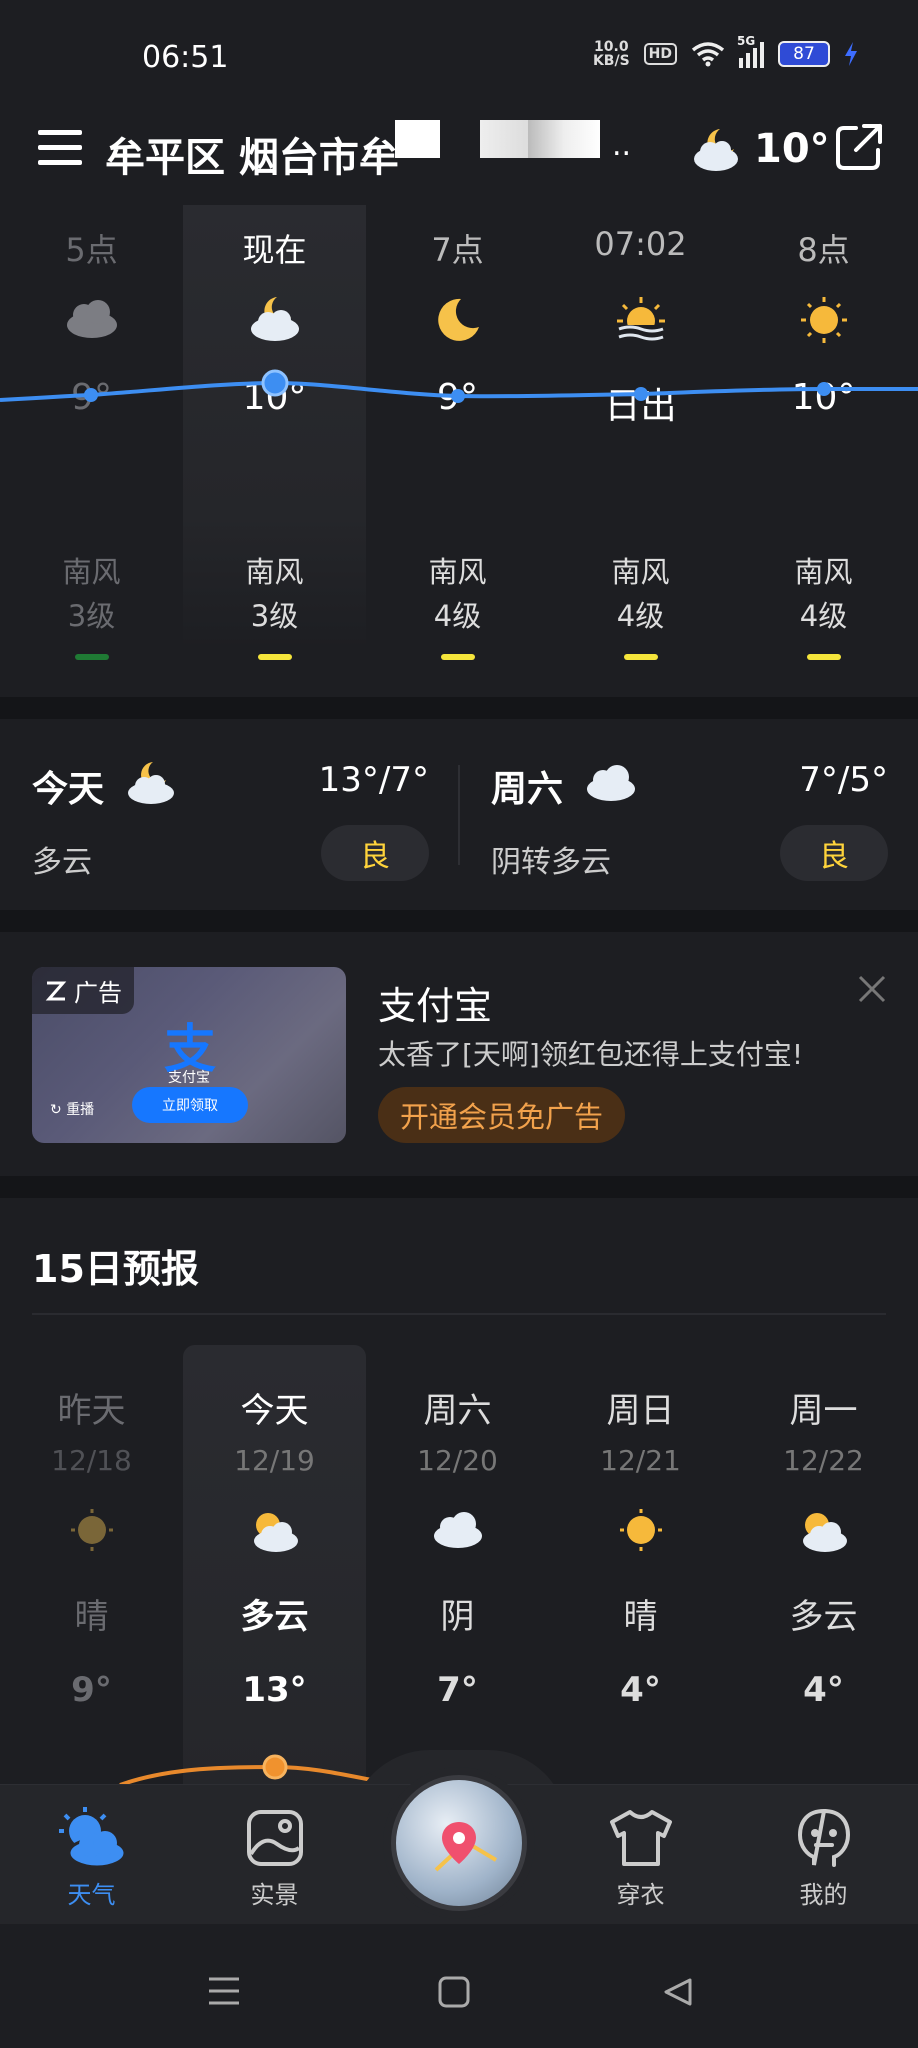 Image resolution: width=918 pixels, height=2048 pixels. What do you see at coordinates (792, 149) in the screenshot?
I see `header-temperature: 10°` at bounding box center [792, 149].